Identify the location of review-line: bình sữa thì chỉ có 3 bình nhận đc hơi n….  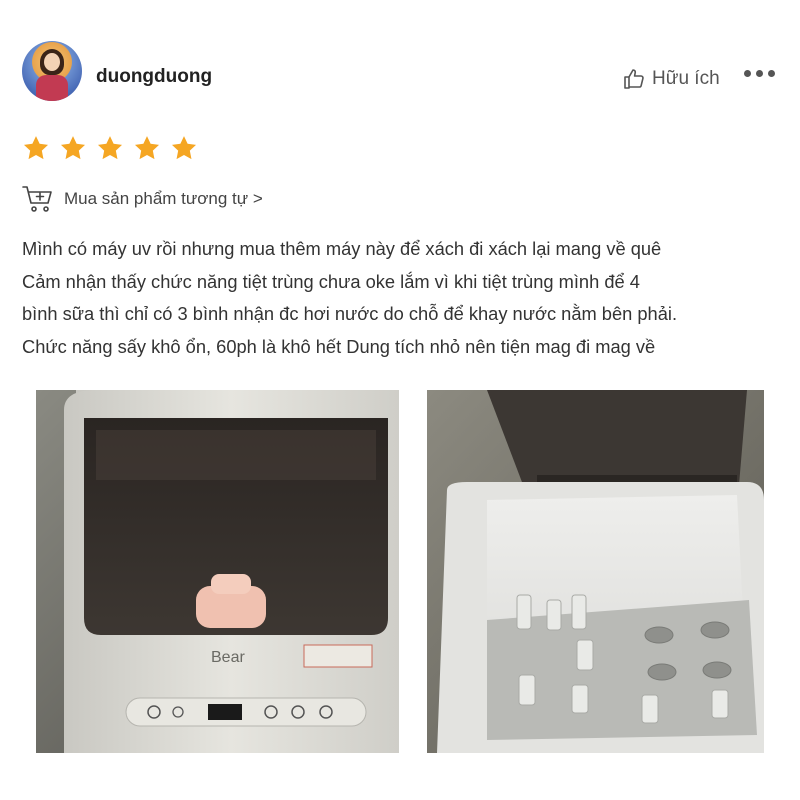
(350, 313).